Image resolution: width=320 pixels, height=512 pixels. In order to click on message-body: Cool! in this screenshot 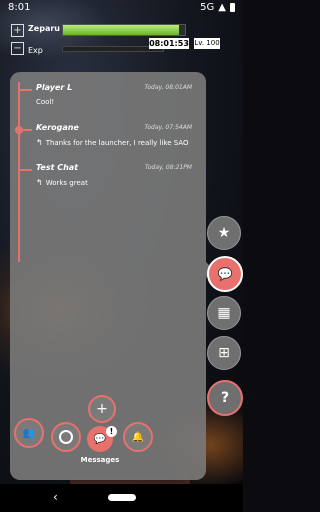, I will do `click(45, 102)`.